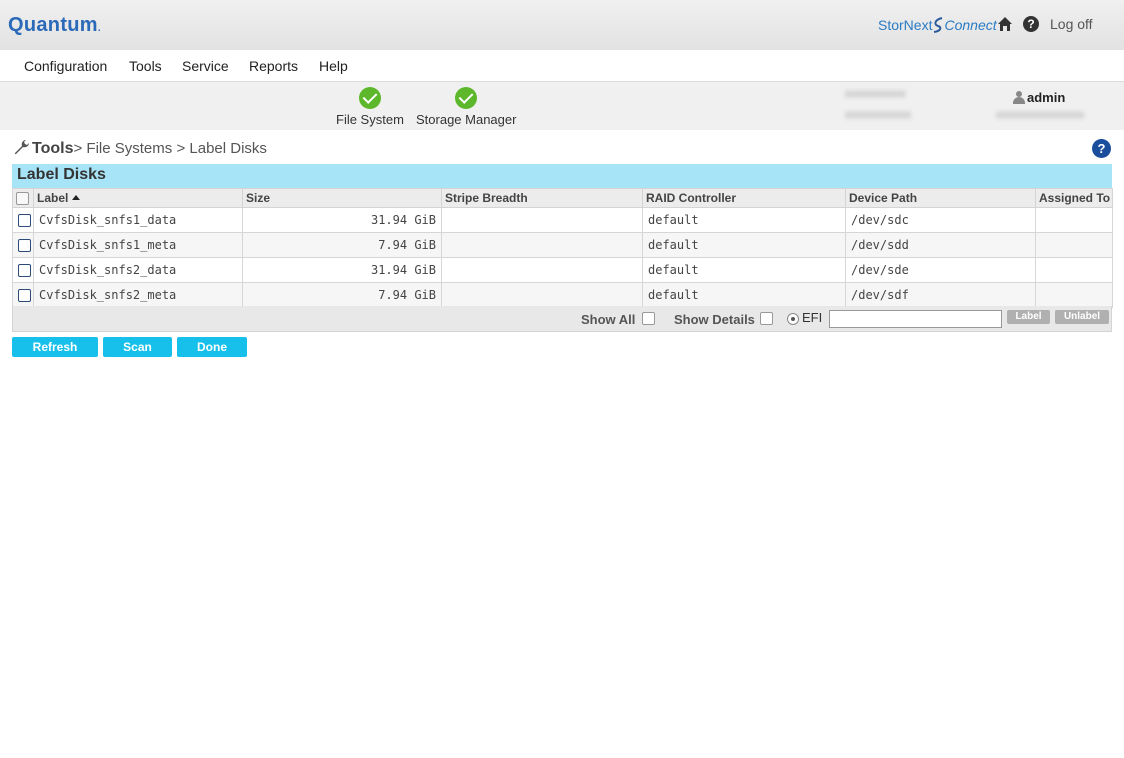  What do you see at coordinates (333, 66) in the screenshot?
I see `menu-help: Help` at bounding box center [333, 66].